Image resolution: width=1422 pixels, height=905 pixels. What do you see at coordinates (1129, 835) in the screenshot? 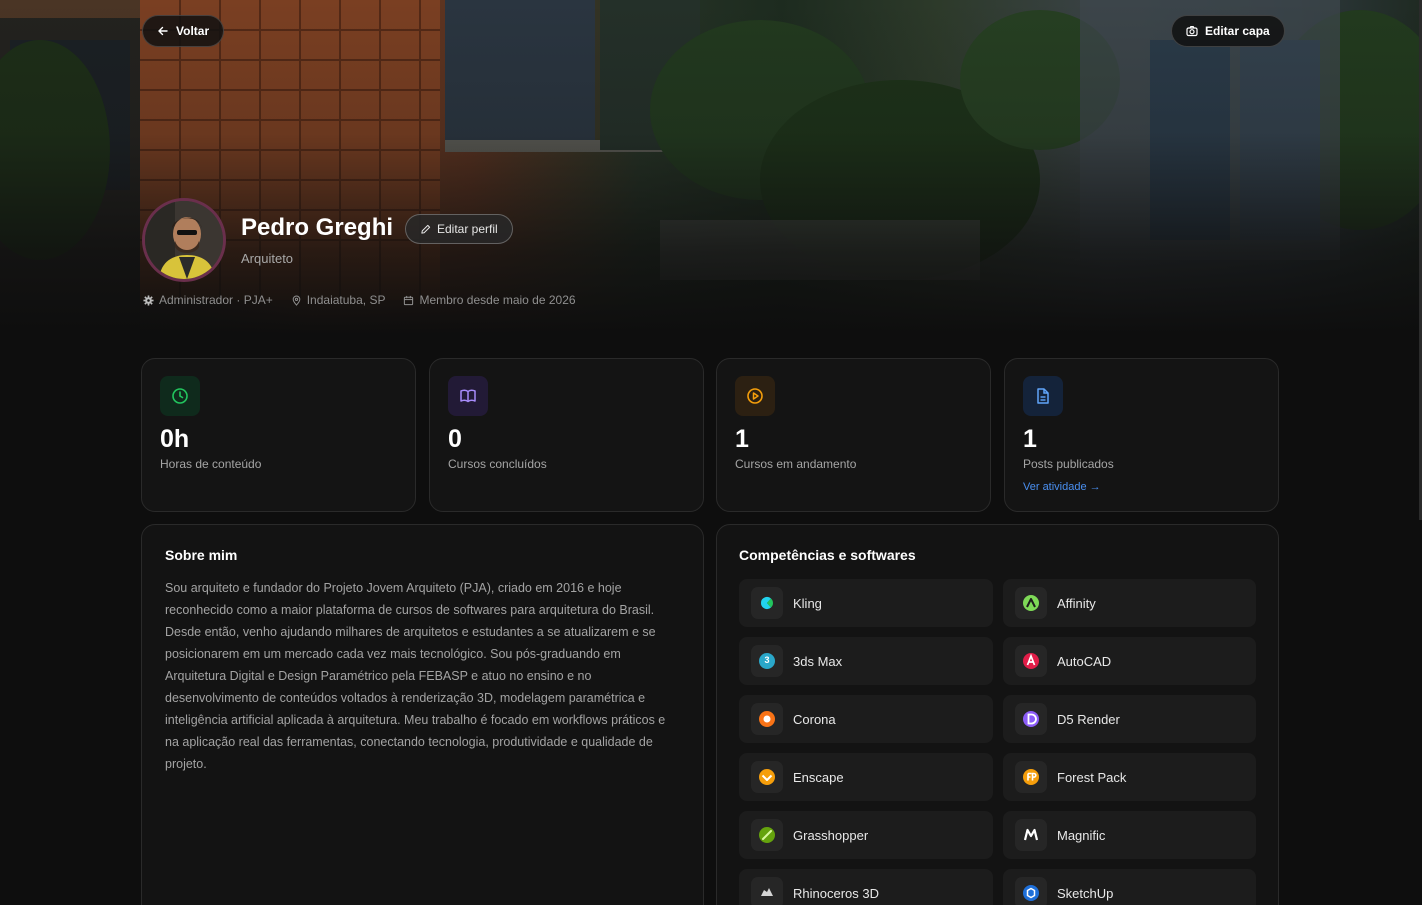
I see `skill-item-magnific: Magnific` at bounding box center [1129, 835].